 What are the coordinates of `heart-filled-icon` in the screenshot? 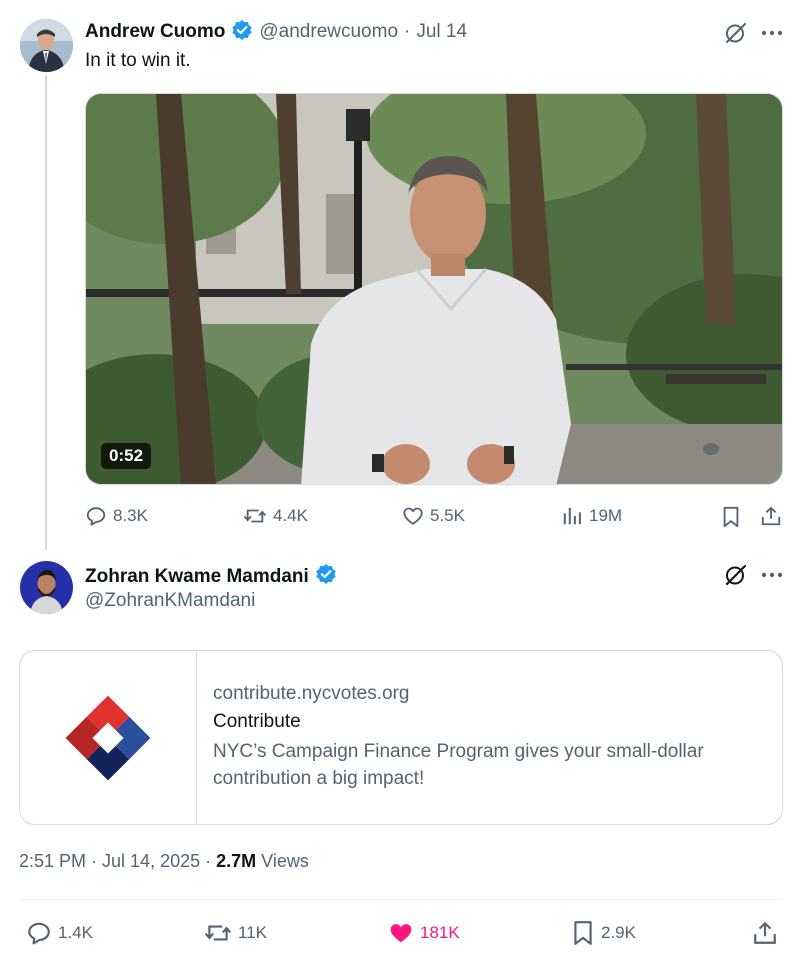 It's located at (401, 933).